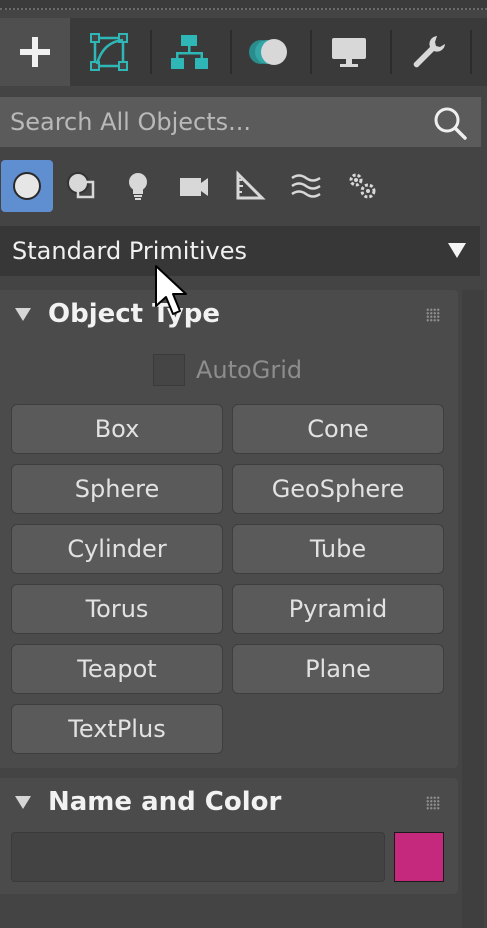 The height and width of the screenshot is (928, 487). Describe the element at coordinates (243, 5) in the screenshot. I see `panel-drag-strip` at that location.